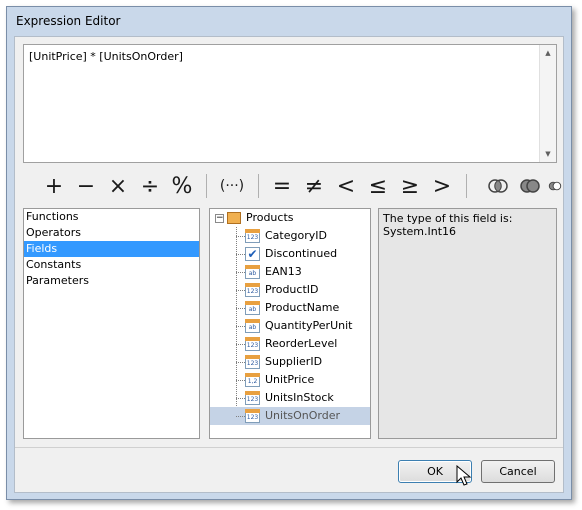 The width and height of the screenshot is (582, 510). Describe the element at coordinates (283, 271) in the screenshot. I see `tree-field-label: EAN13` at that location.